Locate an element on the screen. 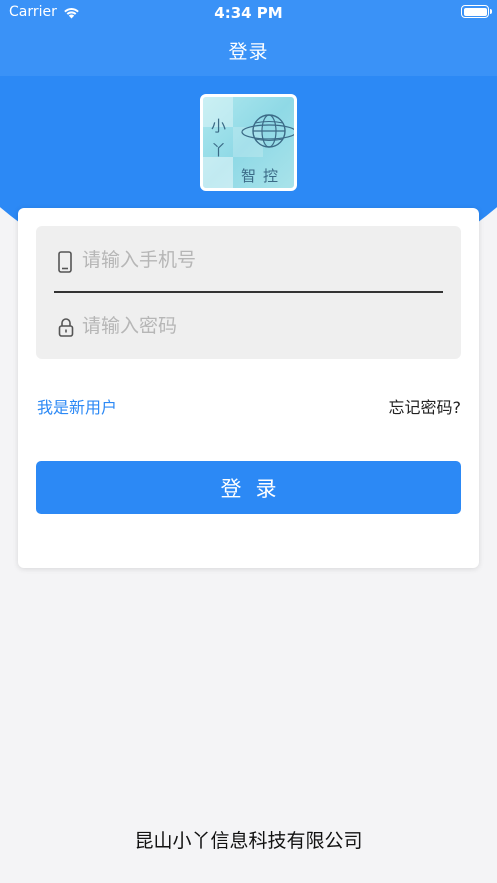 The height and width of the screenshot is (883, 497). logo-char: 丫 is located at coordinates (219, 150).